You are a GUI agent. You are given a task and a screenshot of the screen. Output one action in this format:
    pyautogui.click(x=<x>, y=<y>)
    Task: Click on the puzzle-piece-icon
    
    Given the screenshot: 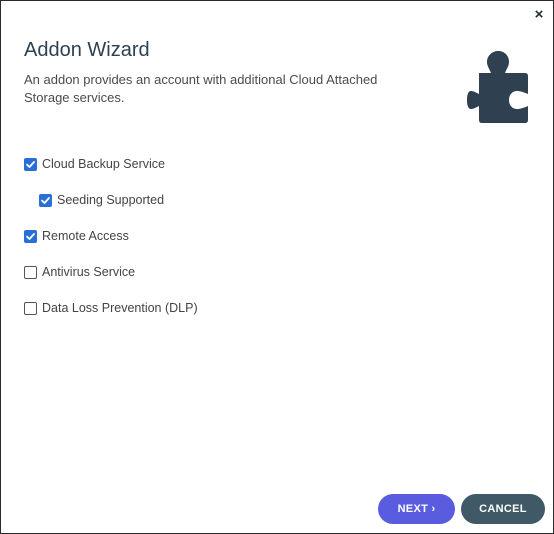 What is the action you would take?
    pyautogui.click(x=497, y=87)
    